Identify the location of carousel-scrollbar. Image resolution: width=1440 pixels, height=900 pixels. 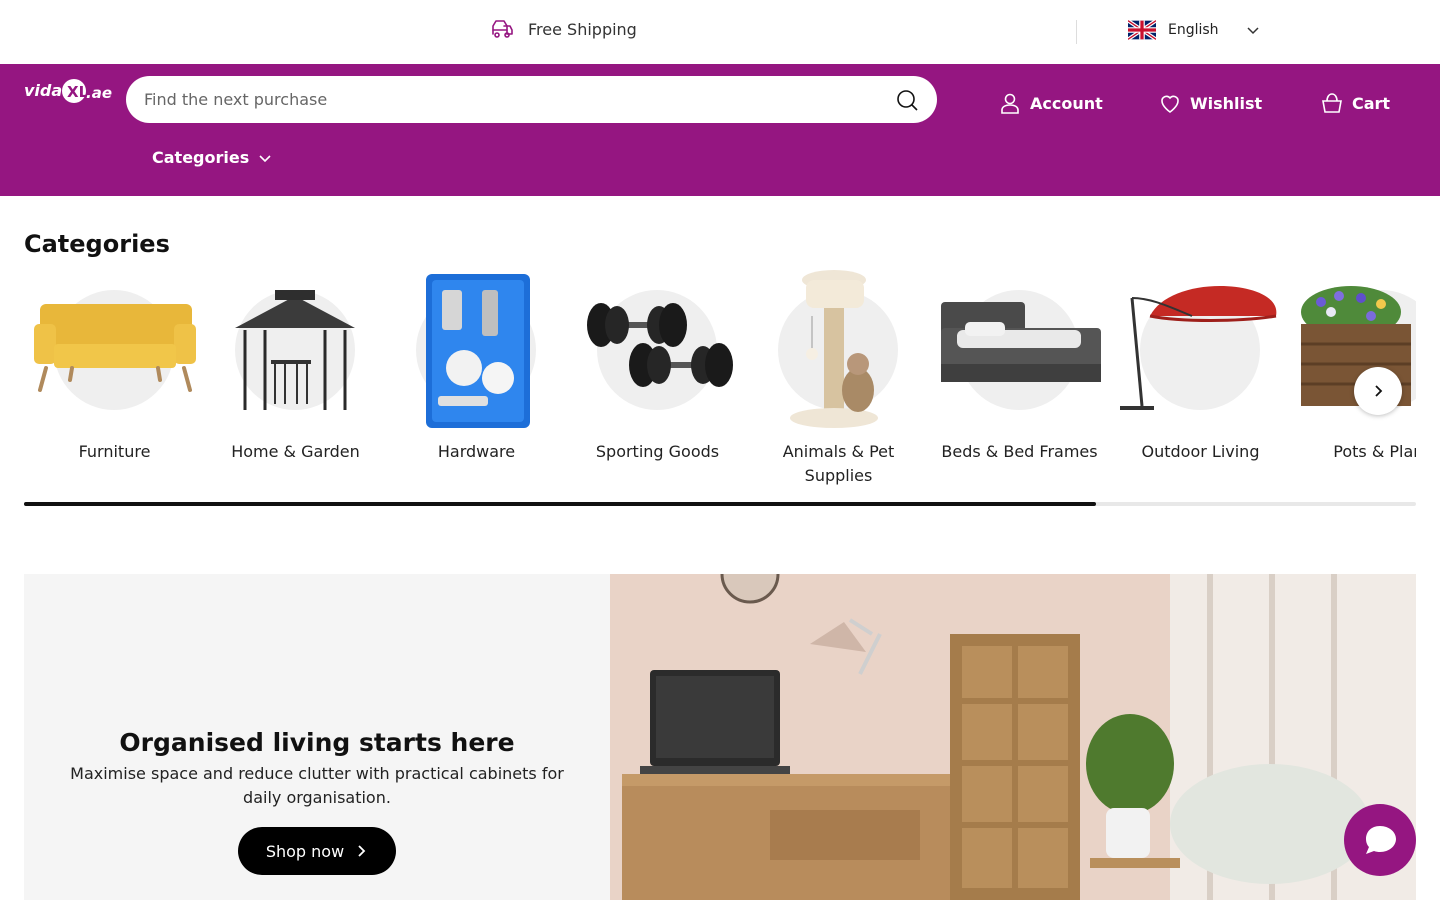
(720, 504).